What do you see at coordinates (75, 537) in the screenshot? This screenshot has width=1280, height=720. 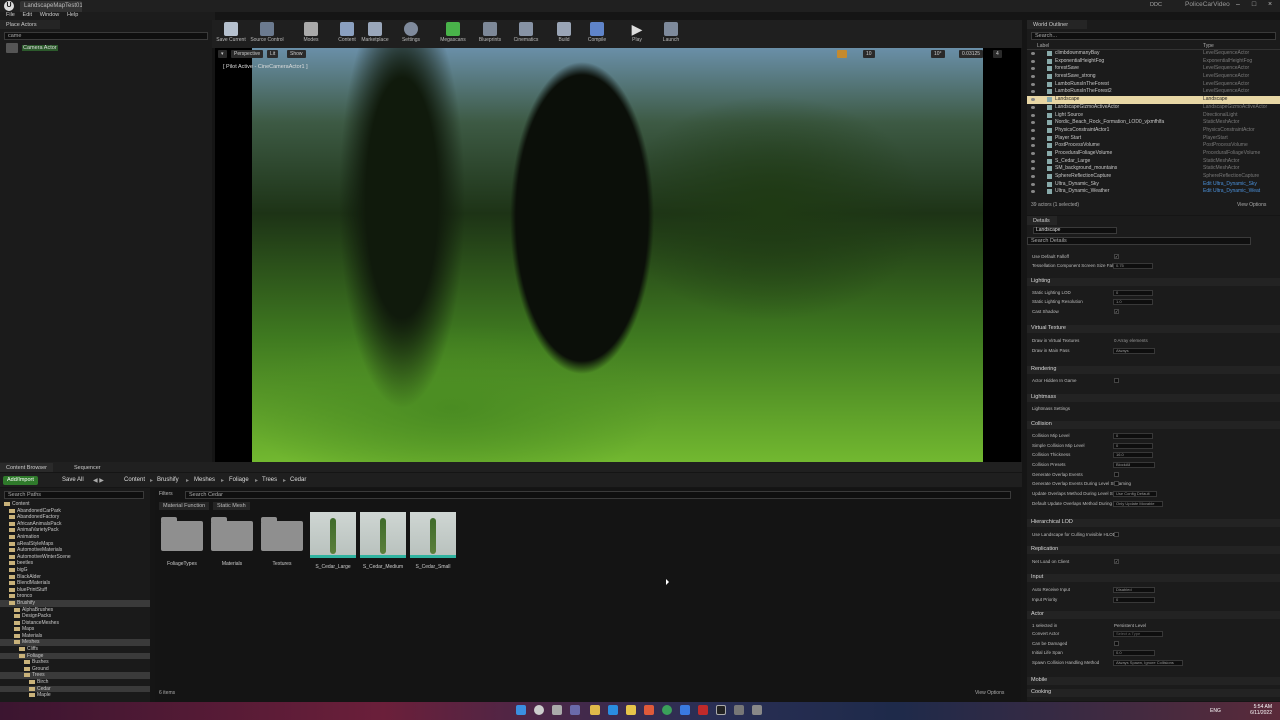 I see `tree-item: Animation` at bounding box center [75, 537].